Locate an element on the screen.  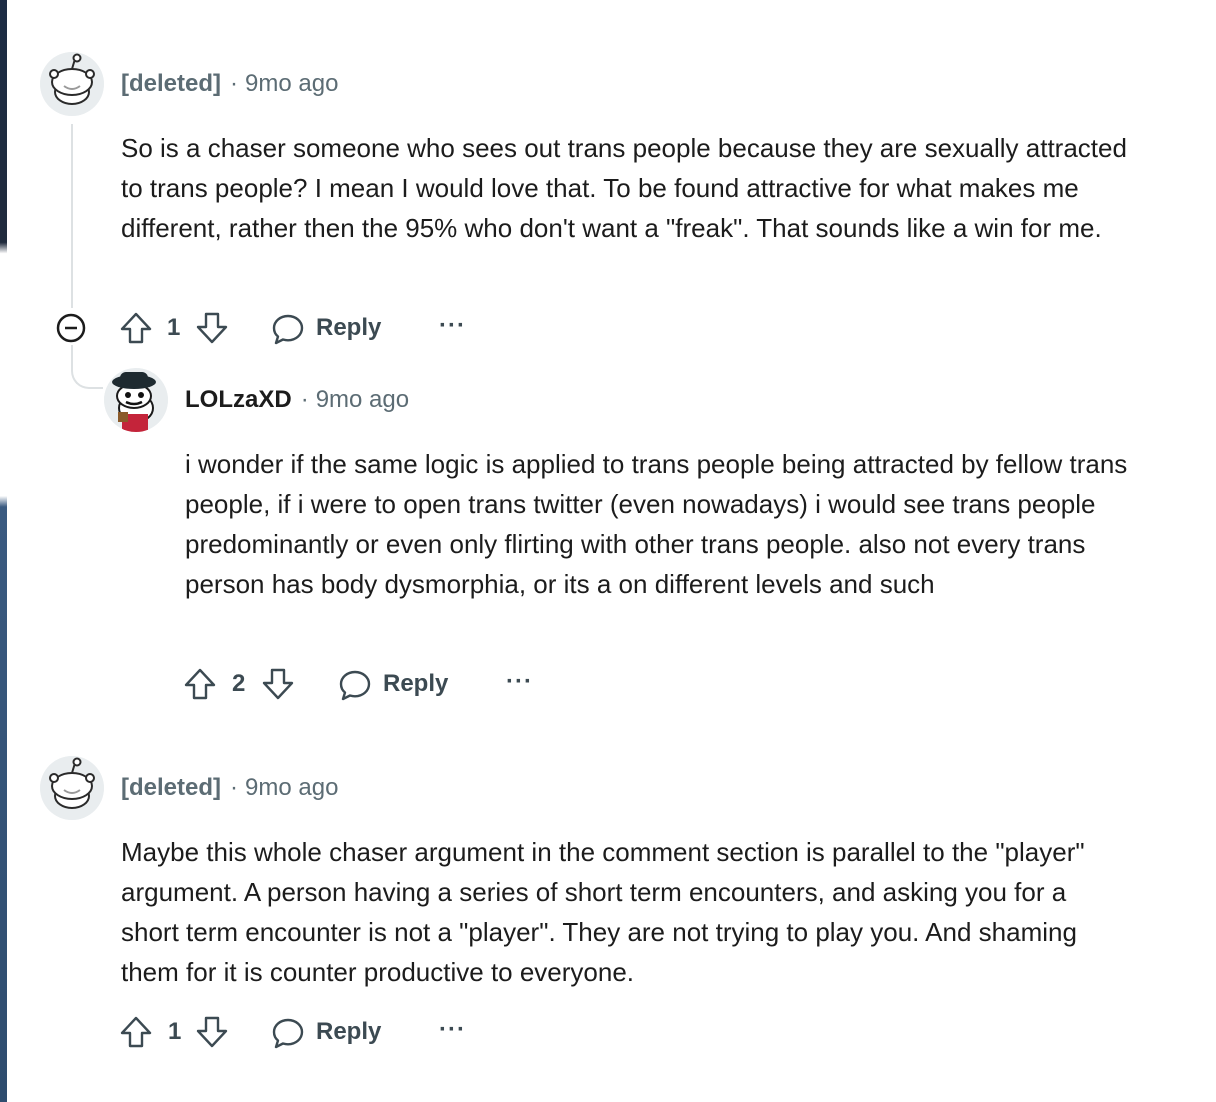
thread-line is located at coordinates (72, 216).